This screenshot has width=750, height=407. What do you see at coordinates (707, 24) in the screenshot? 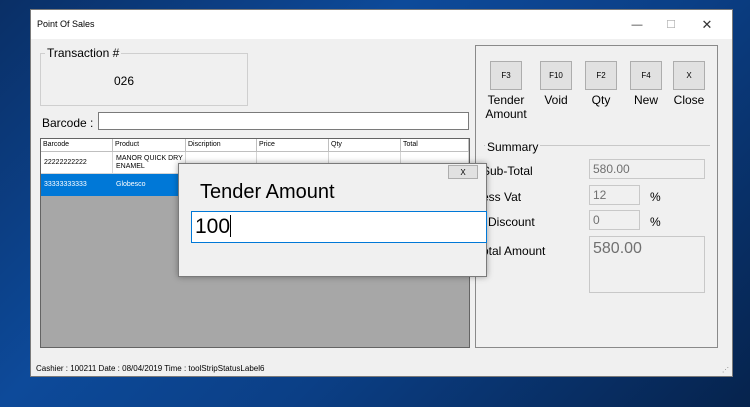
I see `close-window-button: ✕` at bounding box center [707, 24].